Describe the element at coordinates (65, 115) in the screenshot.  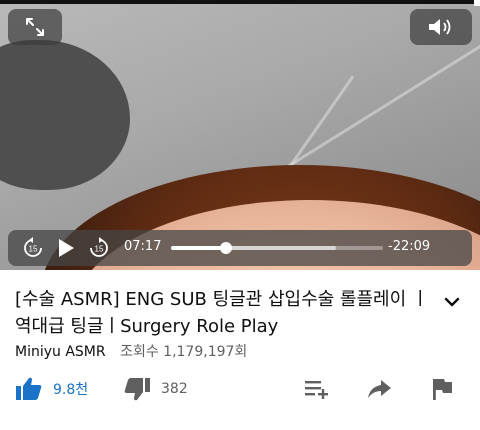
I see `video-frame-shadow` at that location.